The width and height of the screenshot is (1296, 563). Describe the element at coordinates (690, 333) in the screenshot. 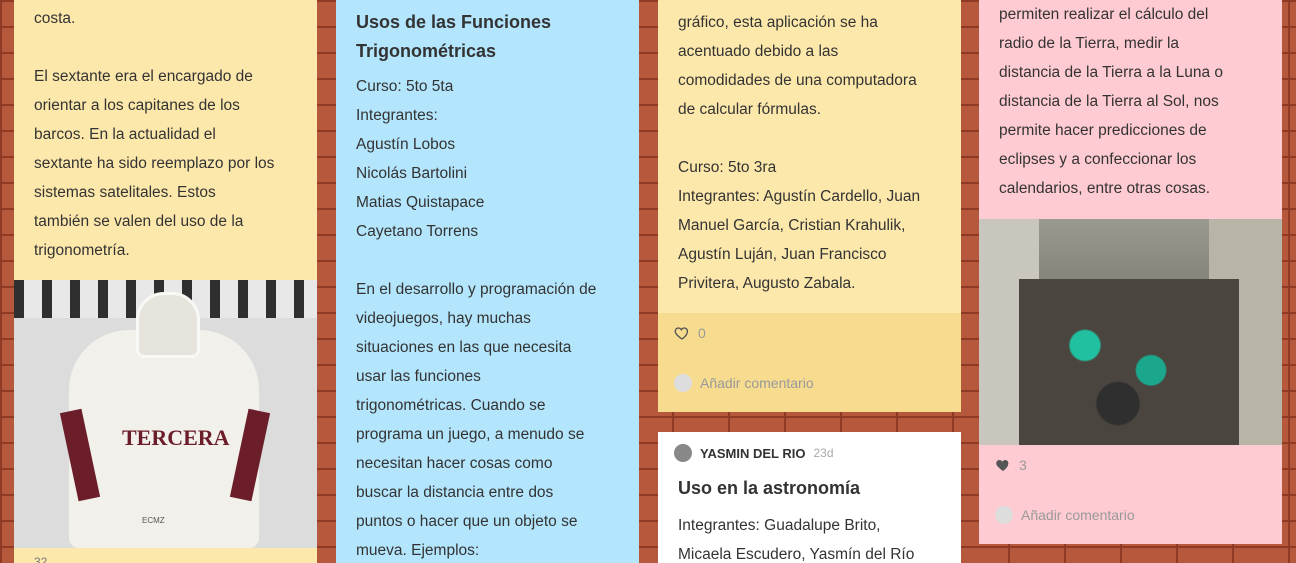

I see `like-button: 0` at that location.